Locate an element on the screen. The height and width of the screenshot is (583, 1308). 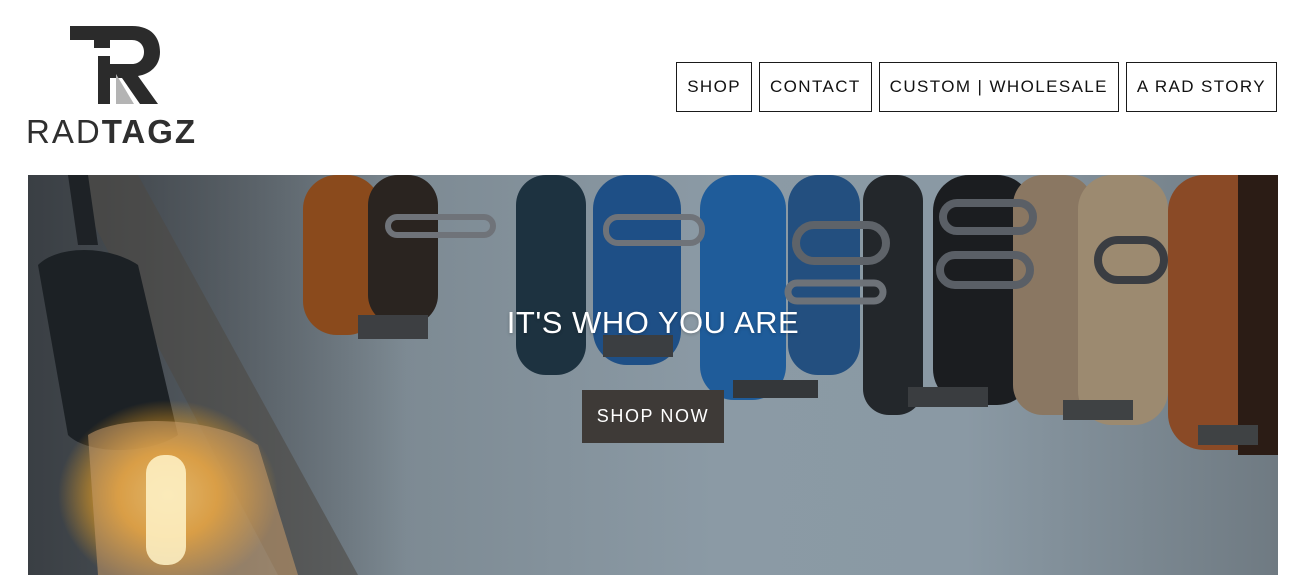
hero-title: IT'S WHO YOU ARE is located at coordinates (653, 322).